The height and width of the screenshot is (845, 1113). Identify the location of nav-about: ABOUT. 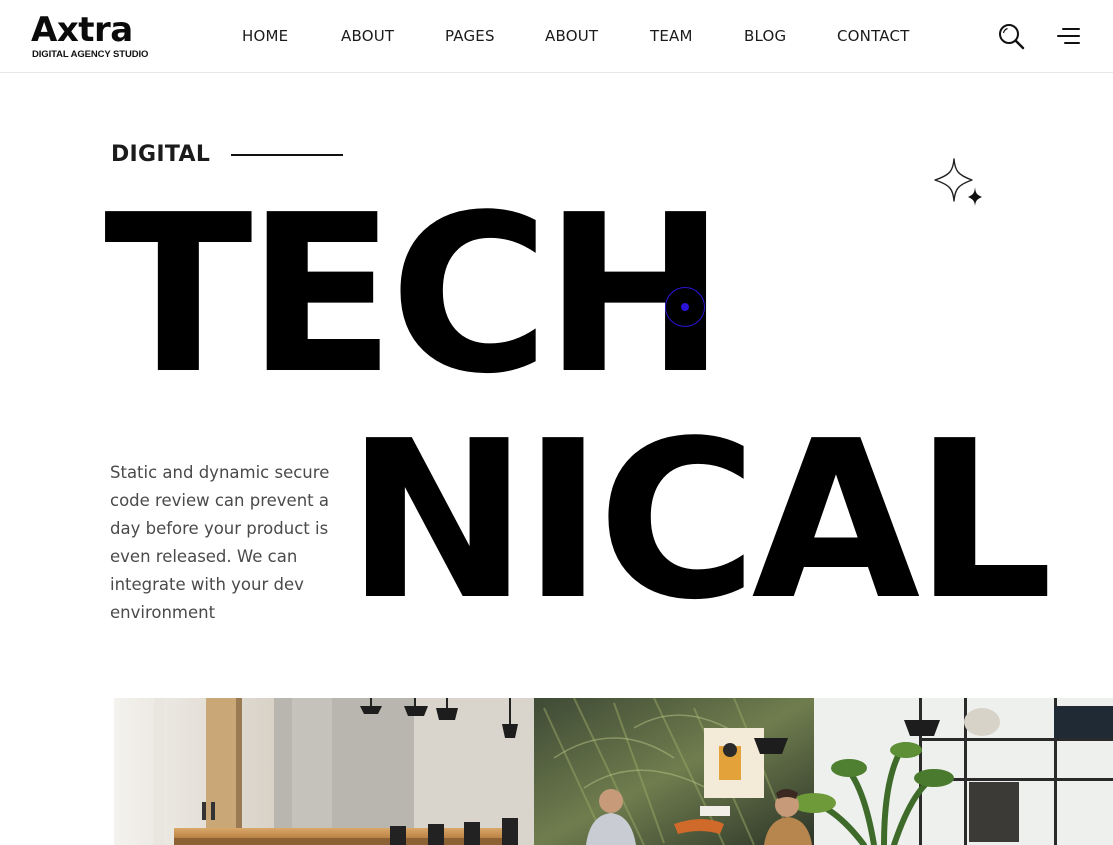
(393, 36).